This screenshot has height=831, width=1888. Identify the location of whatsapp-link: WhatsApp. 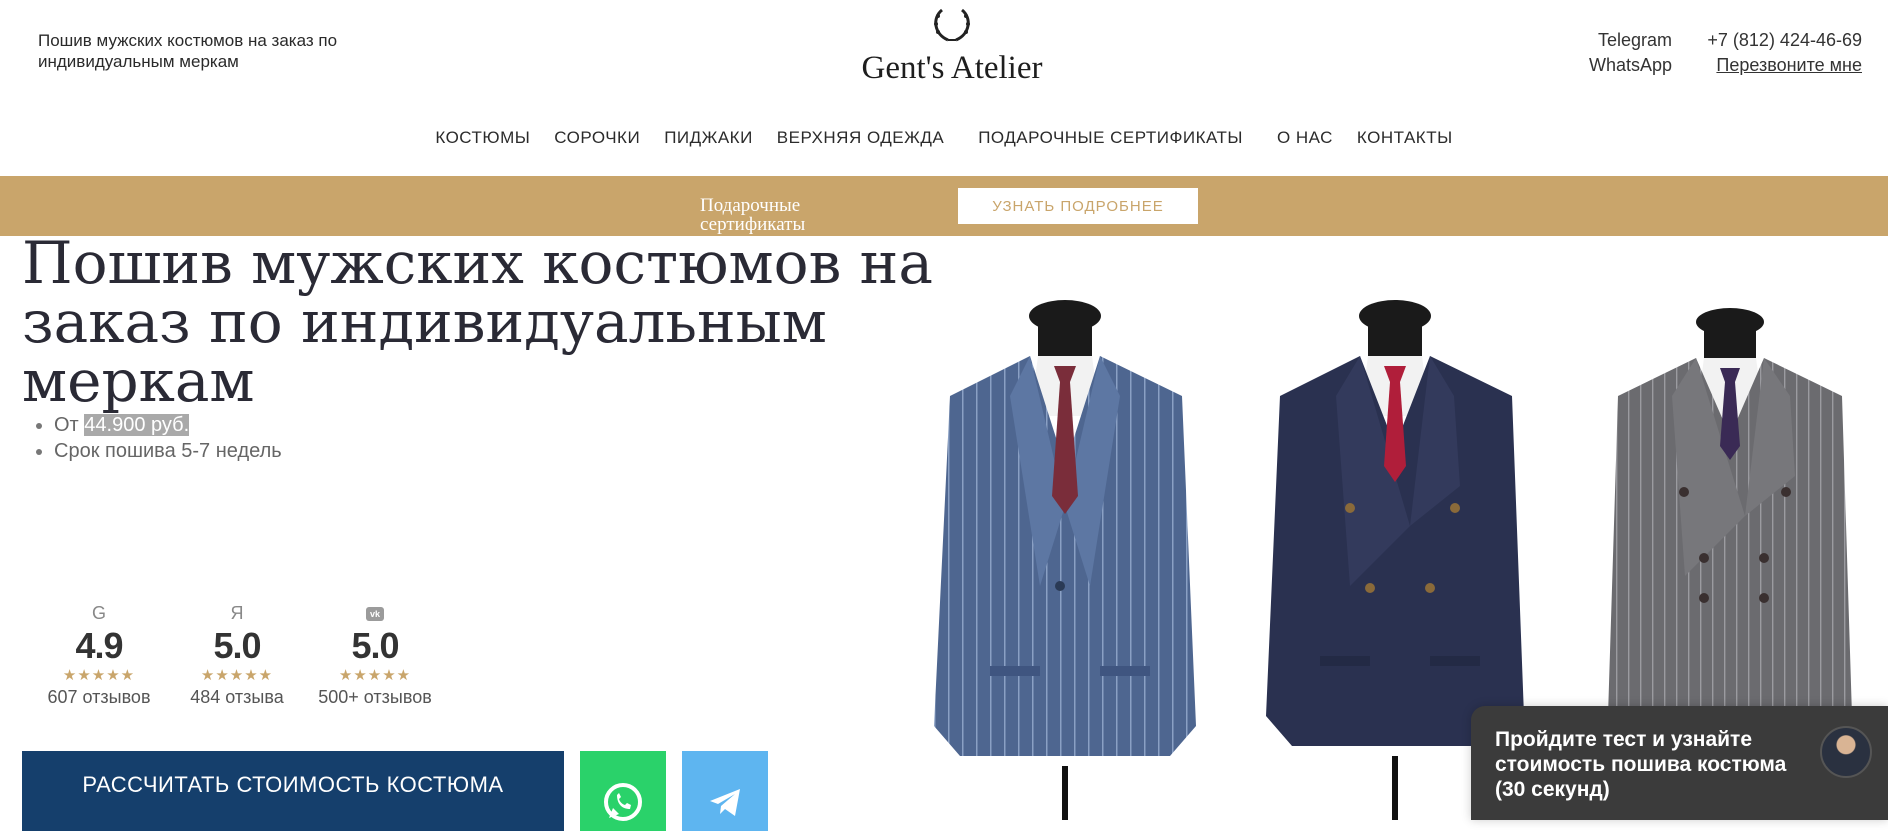
(1630, 65).